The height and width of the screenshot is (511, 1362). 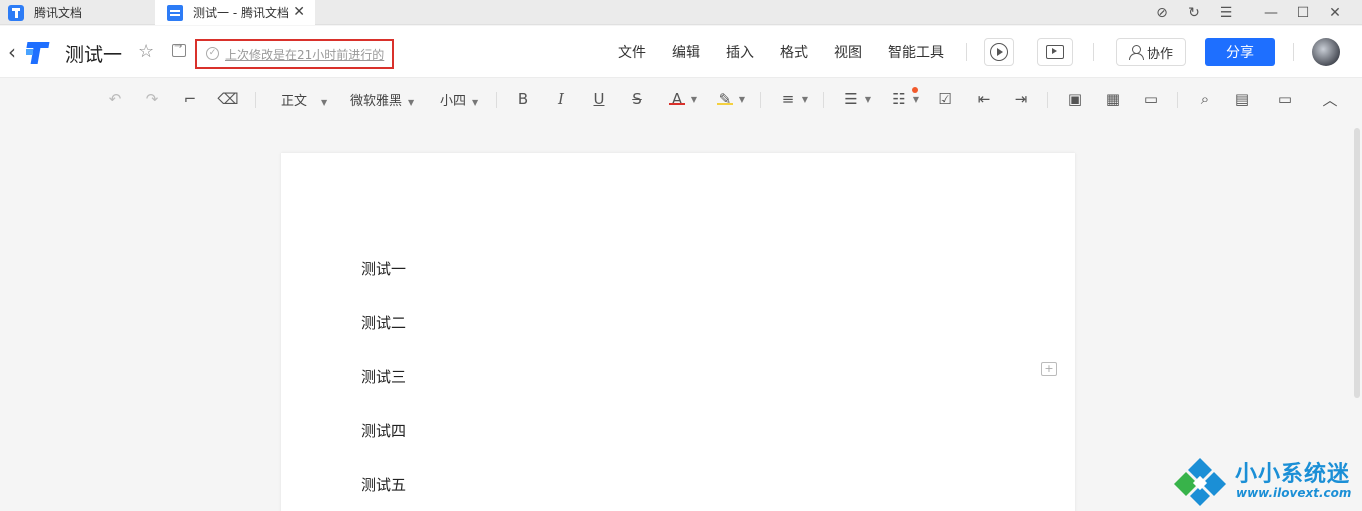 I want to click on minimize-icon: —, so click(x=1271, y=12).